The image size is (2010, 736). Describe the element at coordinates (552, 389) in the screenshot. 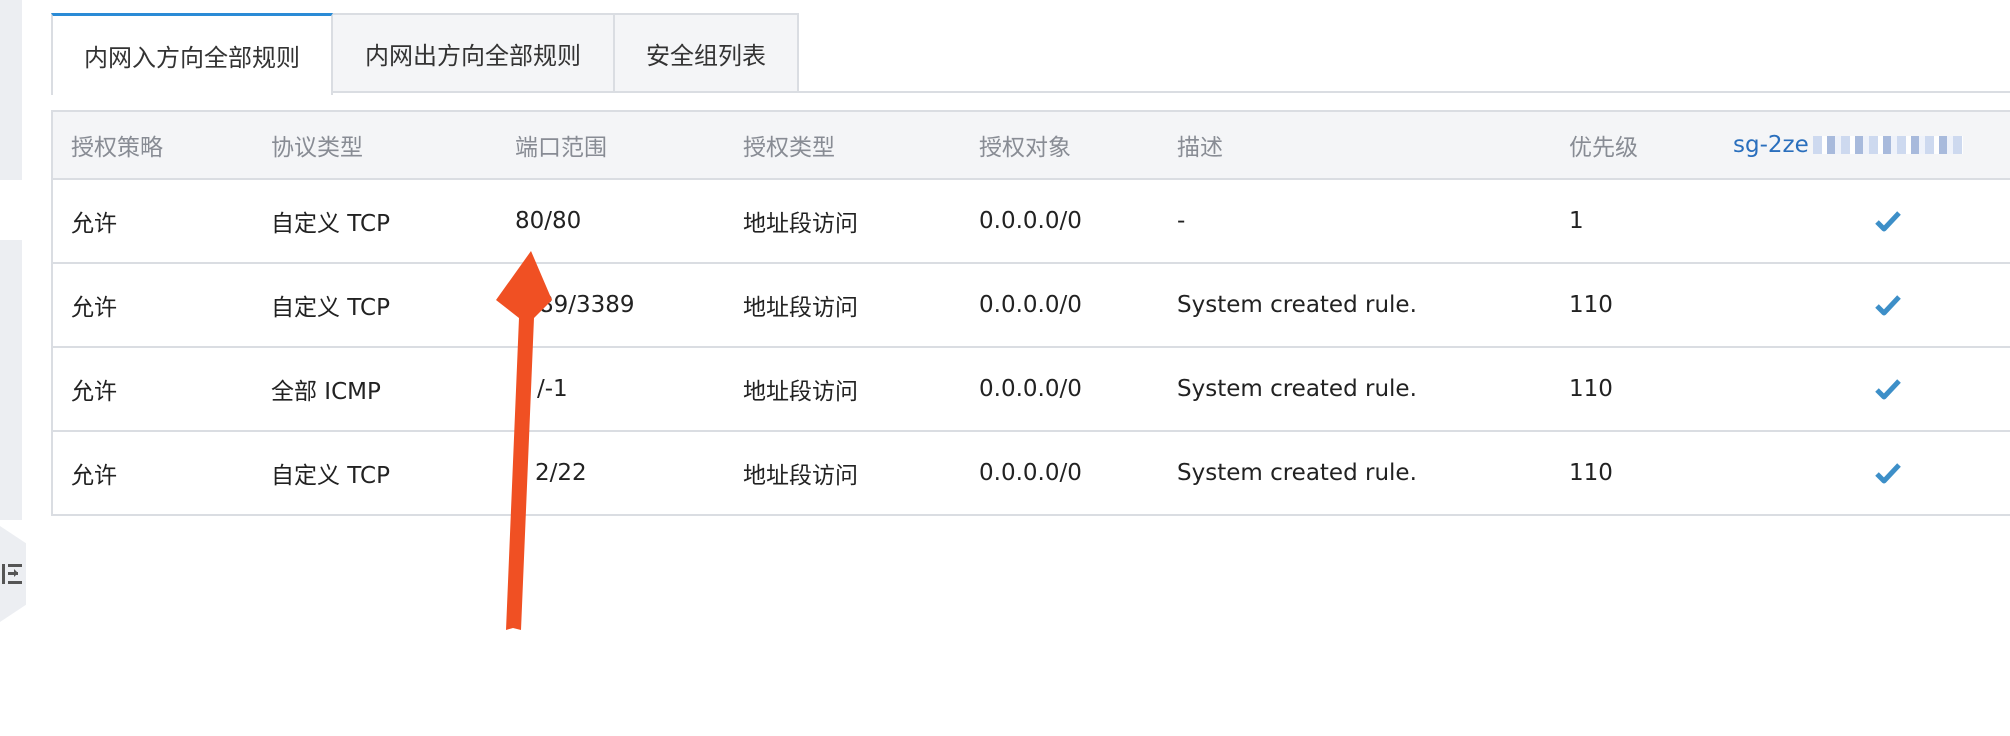

I see `cell-port-range: /-1` at that location.